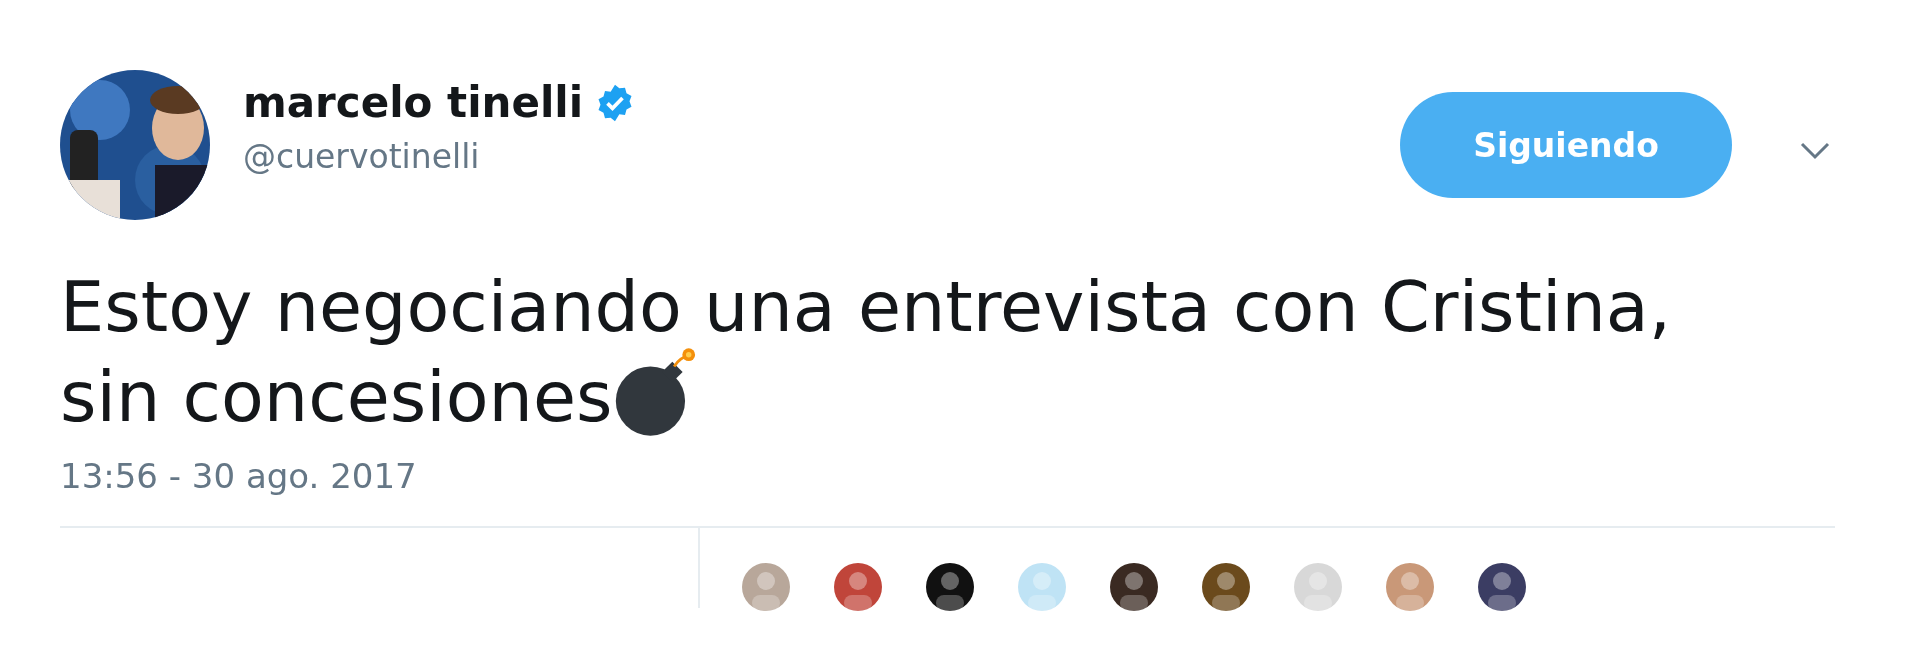 This screenshot has height=665, width=1920. Describe the element at coordinates (413, 102) in the screenshot. I see `user-name: marcelo tinelli` at that location.